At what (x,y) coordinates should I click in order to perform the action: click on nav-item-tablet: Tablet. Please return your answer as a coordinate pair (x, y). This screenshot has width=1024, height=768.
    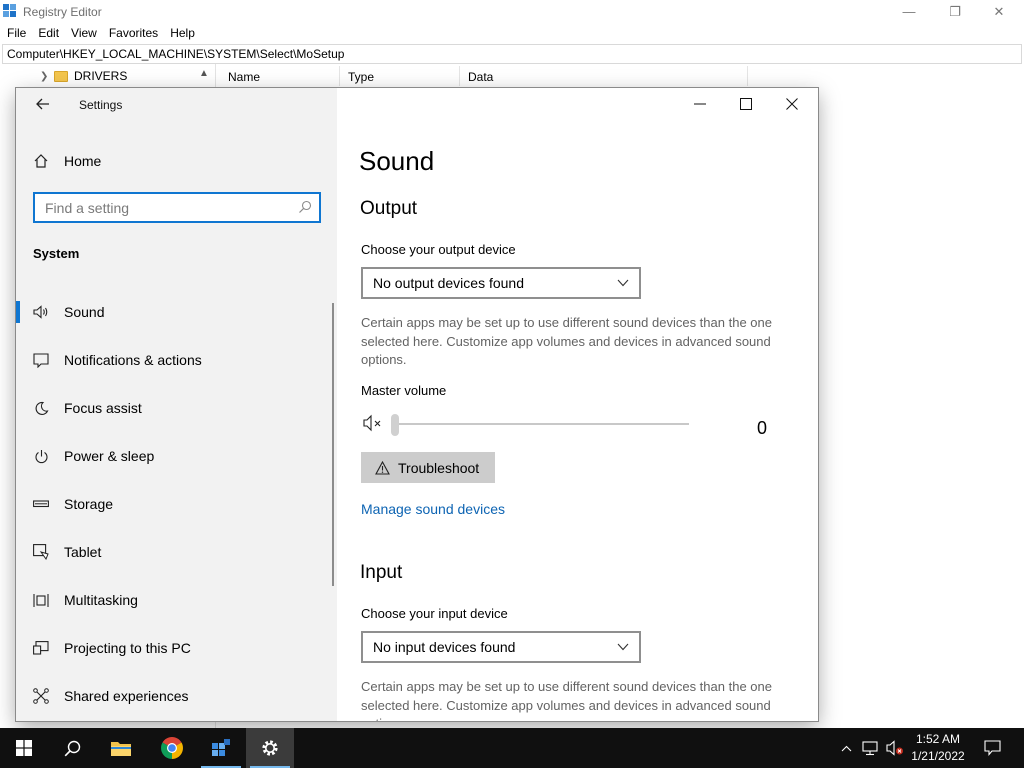
    Looking at the image, I should click on (174, 552).